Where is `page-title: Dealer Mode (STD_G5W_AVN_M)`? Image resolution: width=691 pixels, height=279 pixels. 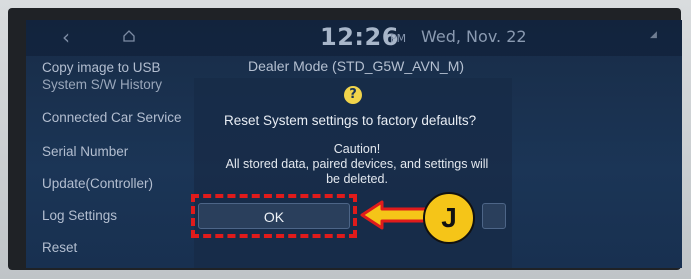 page-title: Dealer Mode (STD_G5W_AVN_M) is located at coordinates (356, 66).